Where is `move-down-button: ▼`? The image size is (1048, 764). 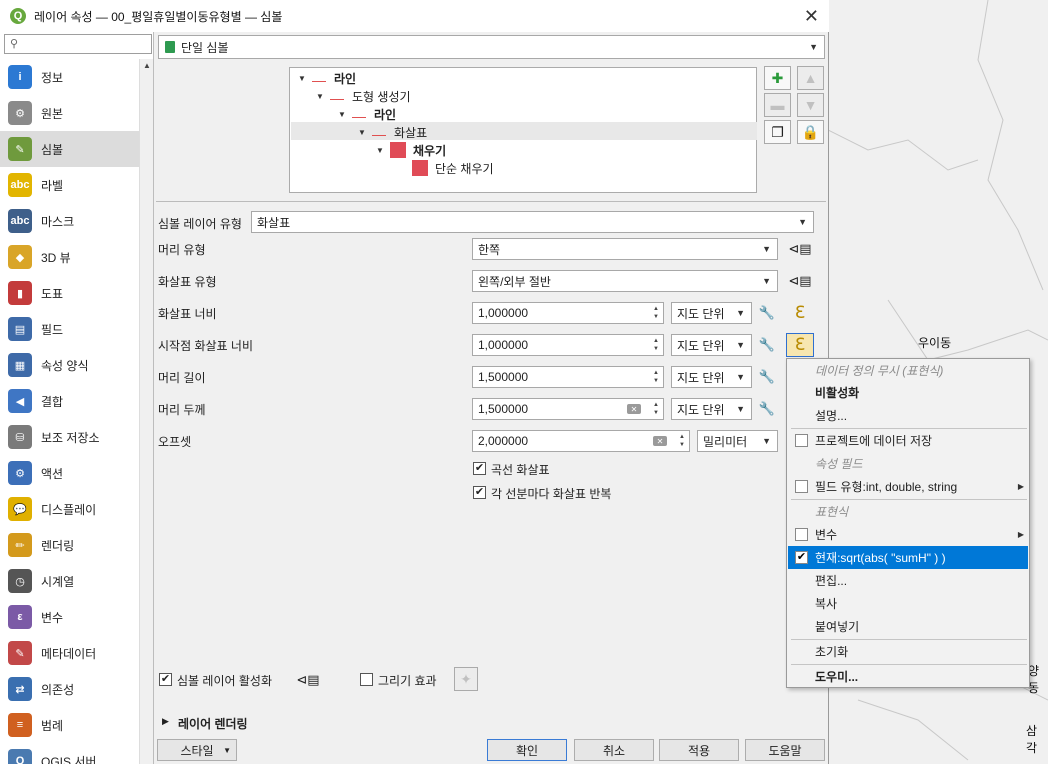
move-down-button: ▼ is located at coordinates (810, 105).